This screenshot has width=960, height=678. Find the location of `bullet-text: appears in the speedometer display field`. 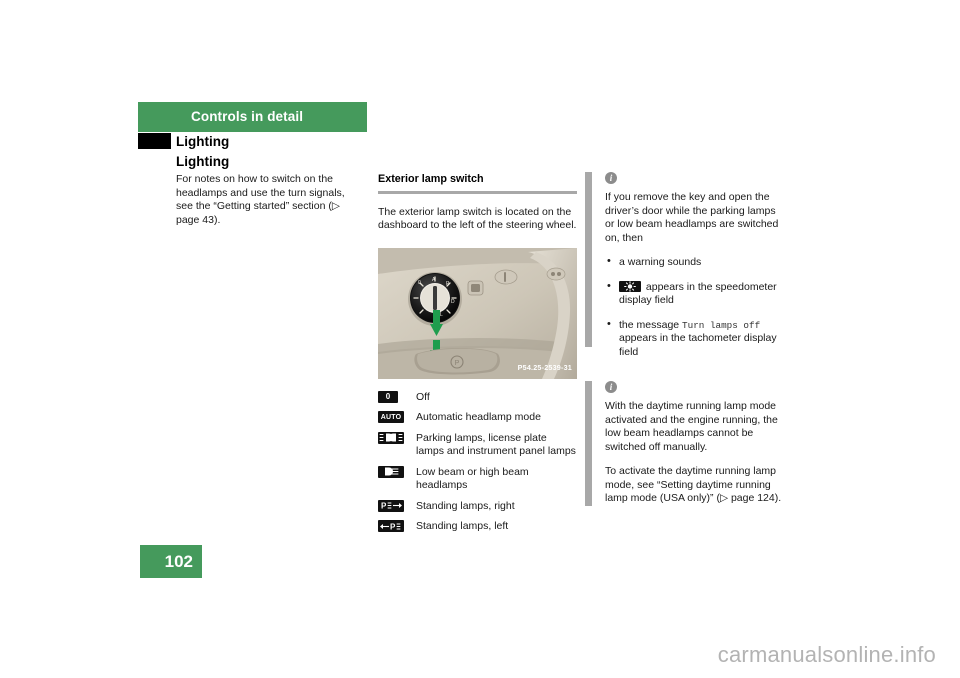

bullet-text: appears in the speedometer display field is located at coordinates (698, 293).